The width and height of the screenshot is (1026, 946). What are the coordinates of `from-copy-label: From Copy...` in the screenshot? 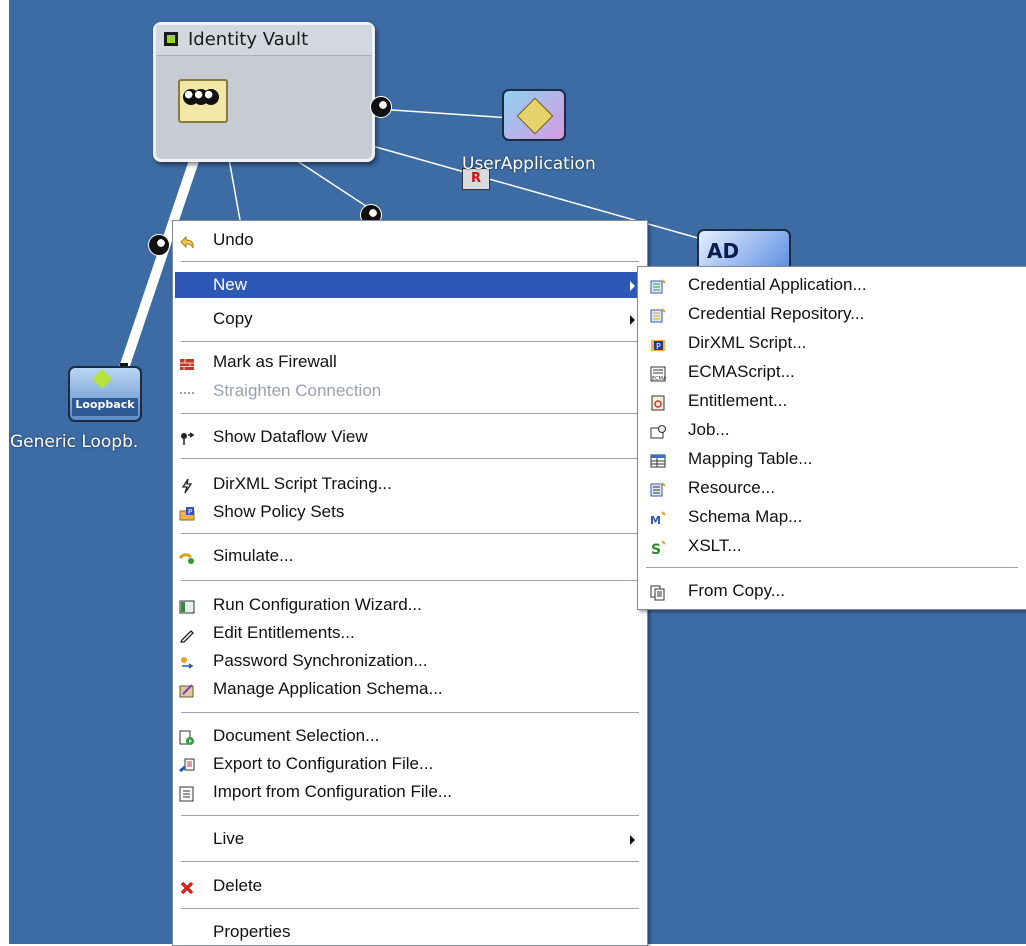 It's located at (736, 590).